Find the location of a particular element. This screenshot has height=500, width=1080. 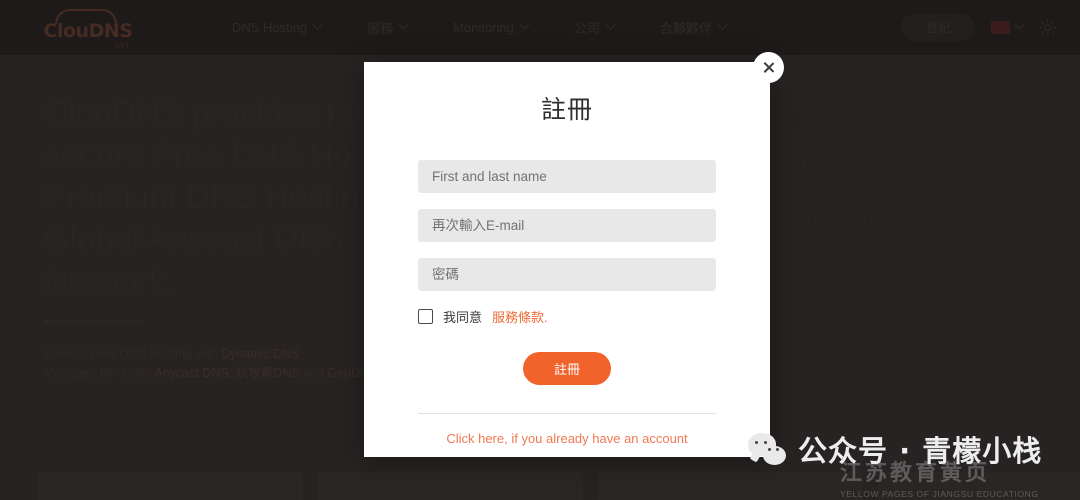

terms-row: 我同意 服務條款. is located at coordinates (567, 316).